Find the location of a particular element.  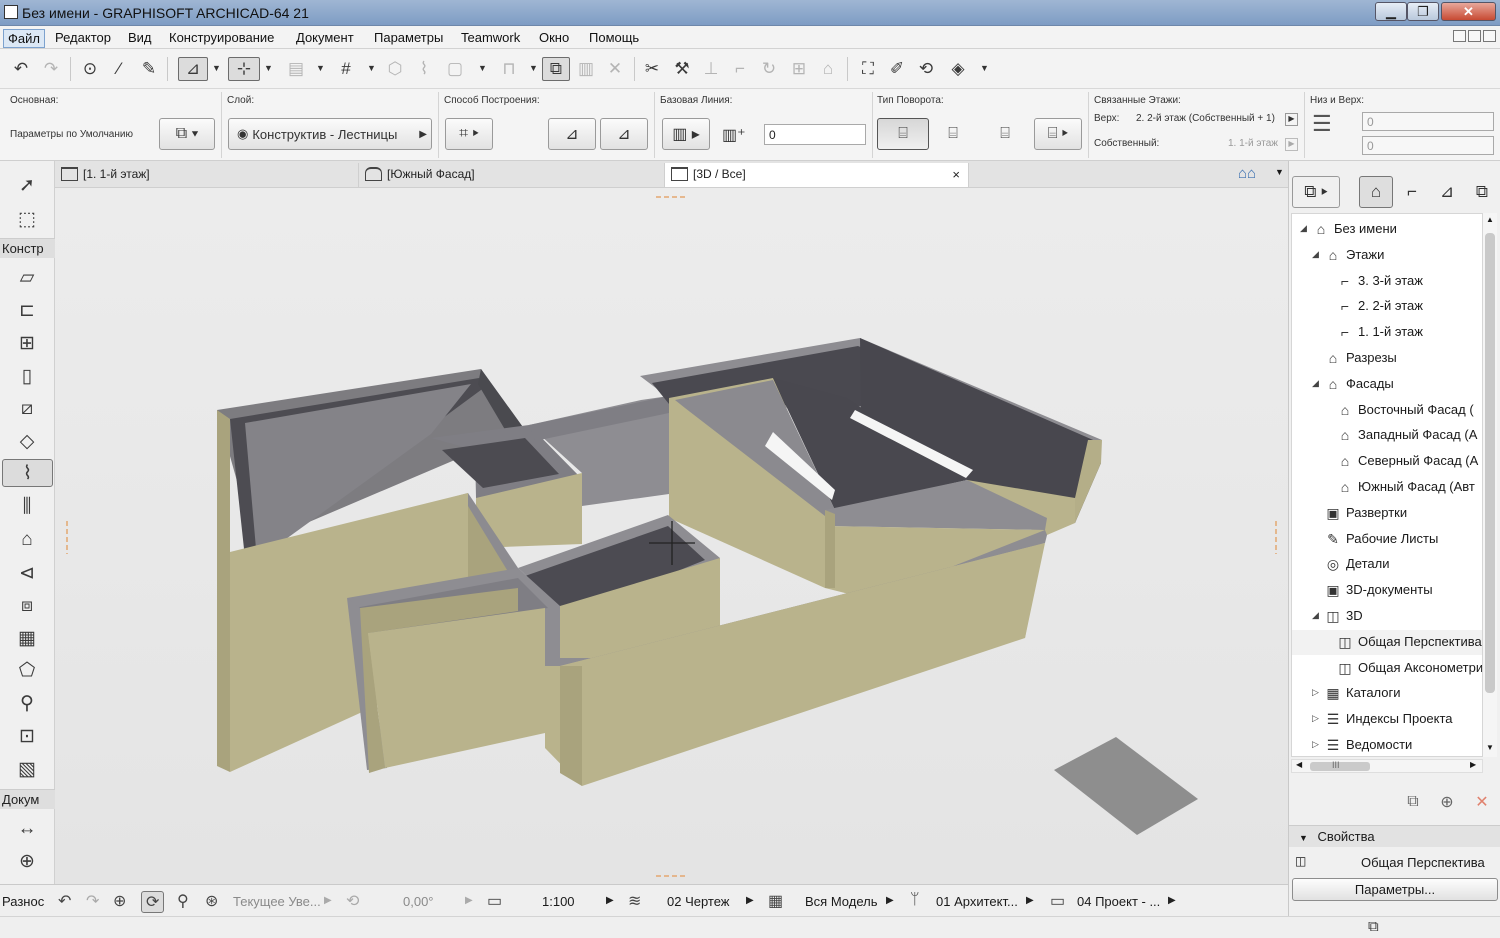

menu-view: Вид is located at coordinates (140, 37).